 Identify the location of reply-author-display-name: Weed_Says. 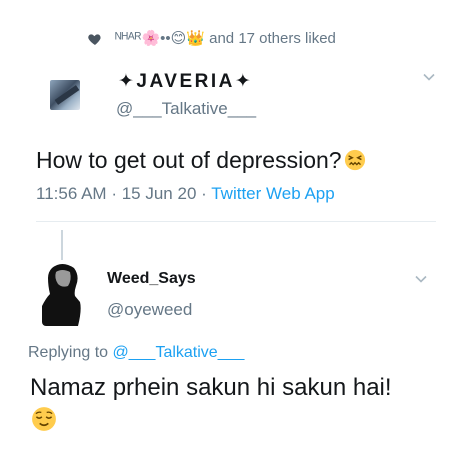
(151, 279).